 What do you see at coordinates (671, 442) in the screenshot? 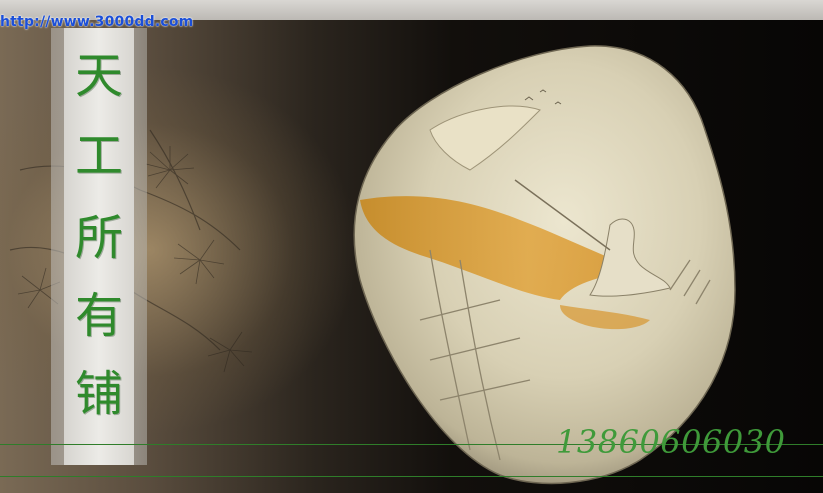
I see `phone-number: 13860606030` at bounding box center [671, 442].